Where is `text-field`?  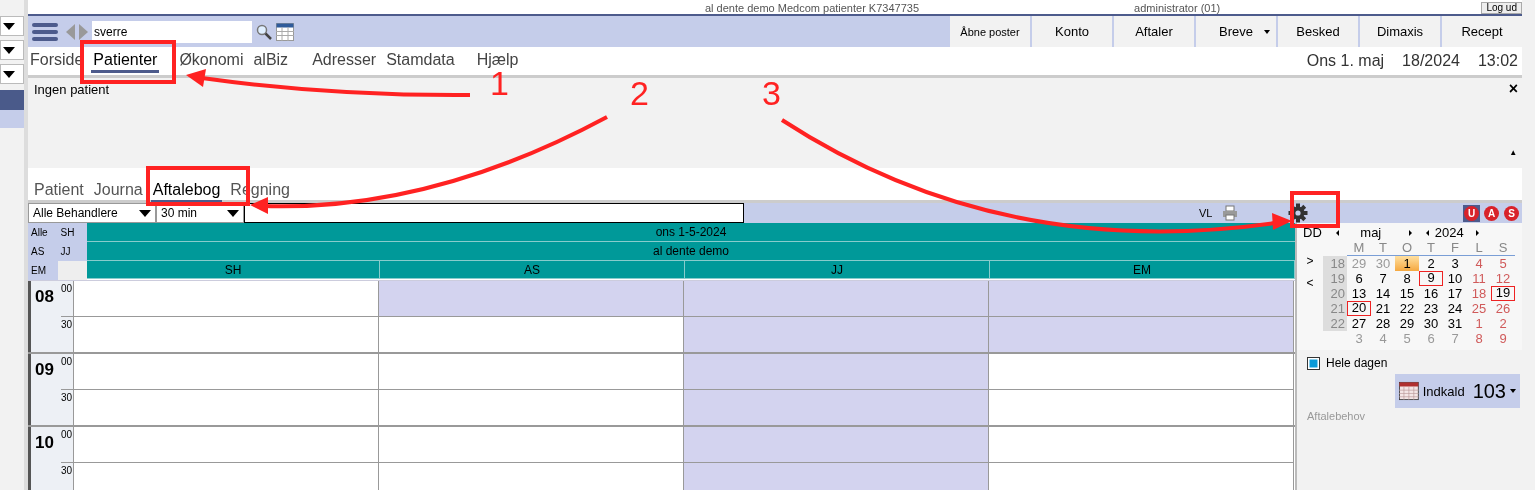
text-field is located at coordinates (494, 213).